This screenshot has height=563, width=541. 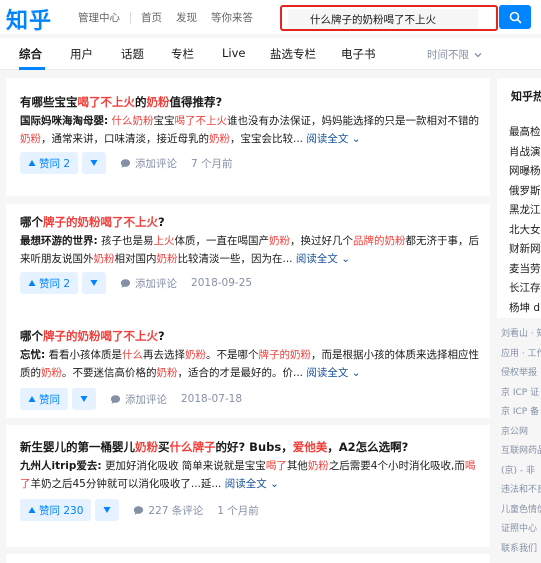 What do you see at coordinates (214, 447) in the screenshot?
I see `result-title: 新生婴儿的第一桶婴儿奶粉买什么牌子的好? Bubs，爱他美，A2怎么选啊?` at bounding box center [214, 447].